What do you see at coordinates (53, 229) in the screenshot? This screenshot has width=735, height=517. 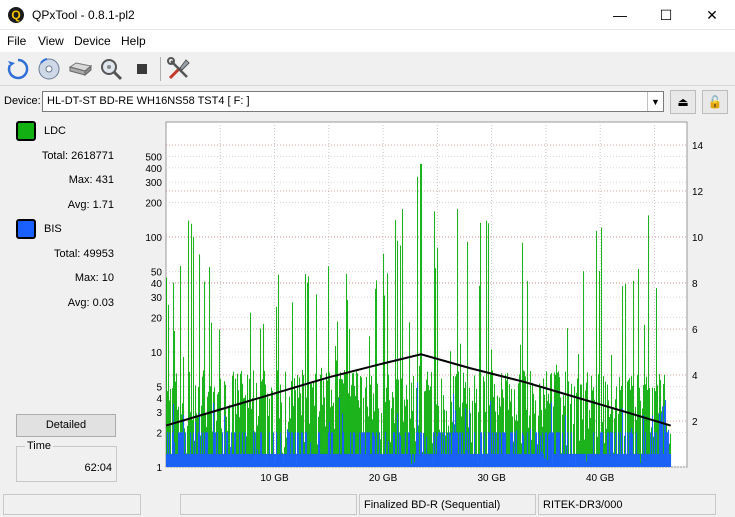 I see `bis-legend-label: BIS` at bounding box center [53, 229].